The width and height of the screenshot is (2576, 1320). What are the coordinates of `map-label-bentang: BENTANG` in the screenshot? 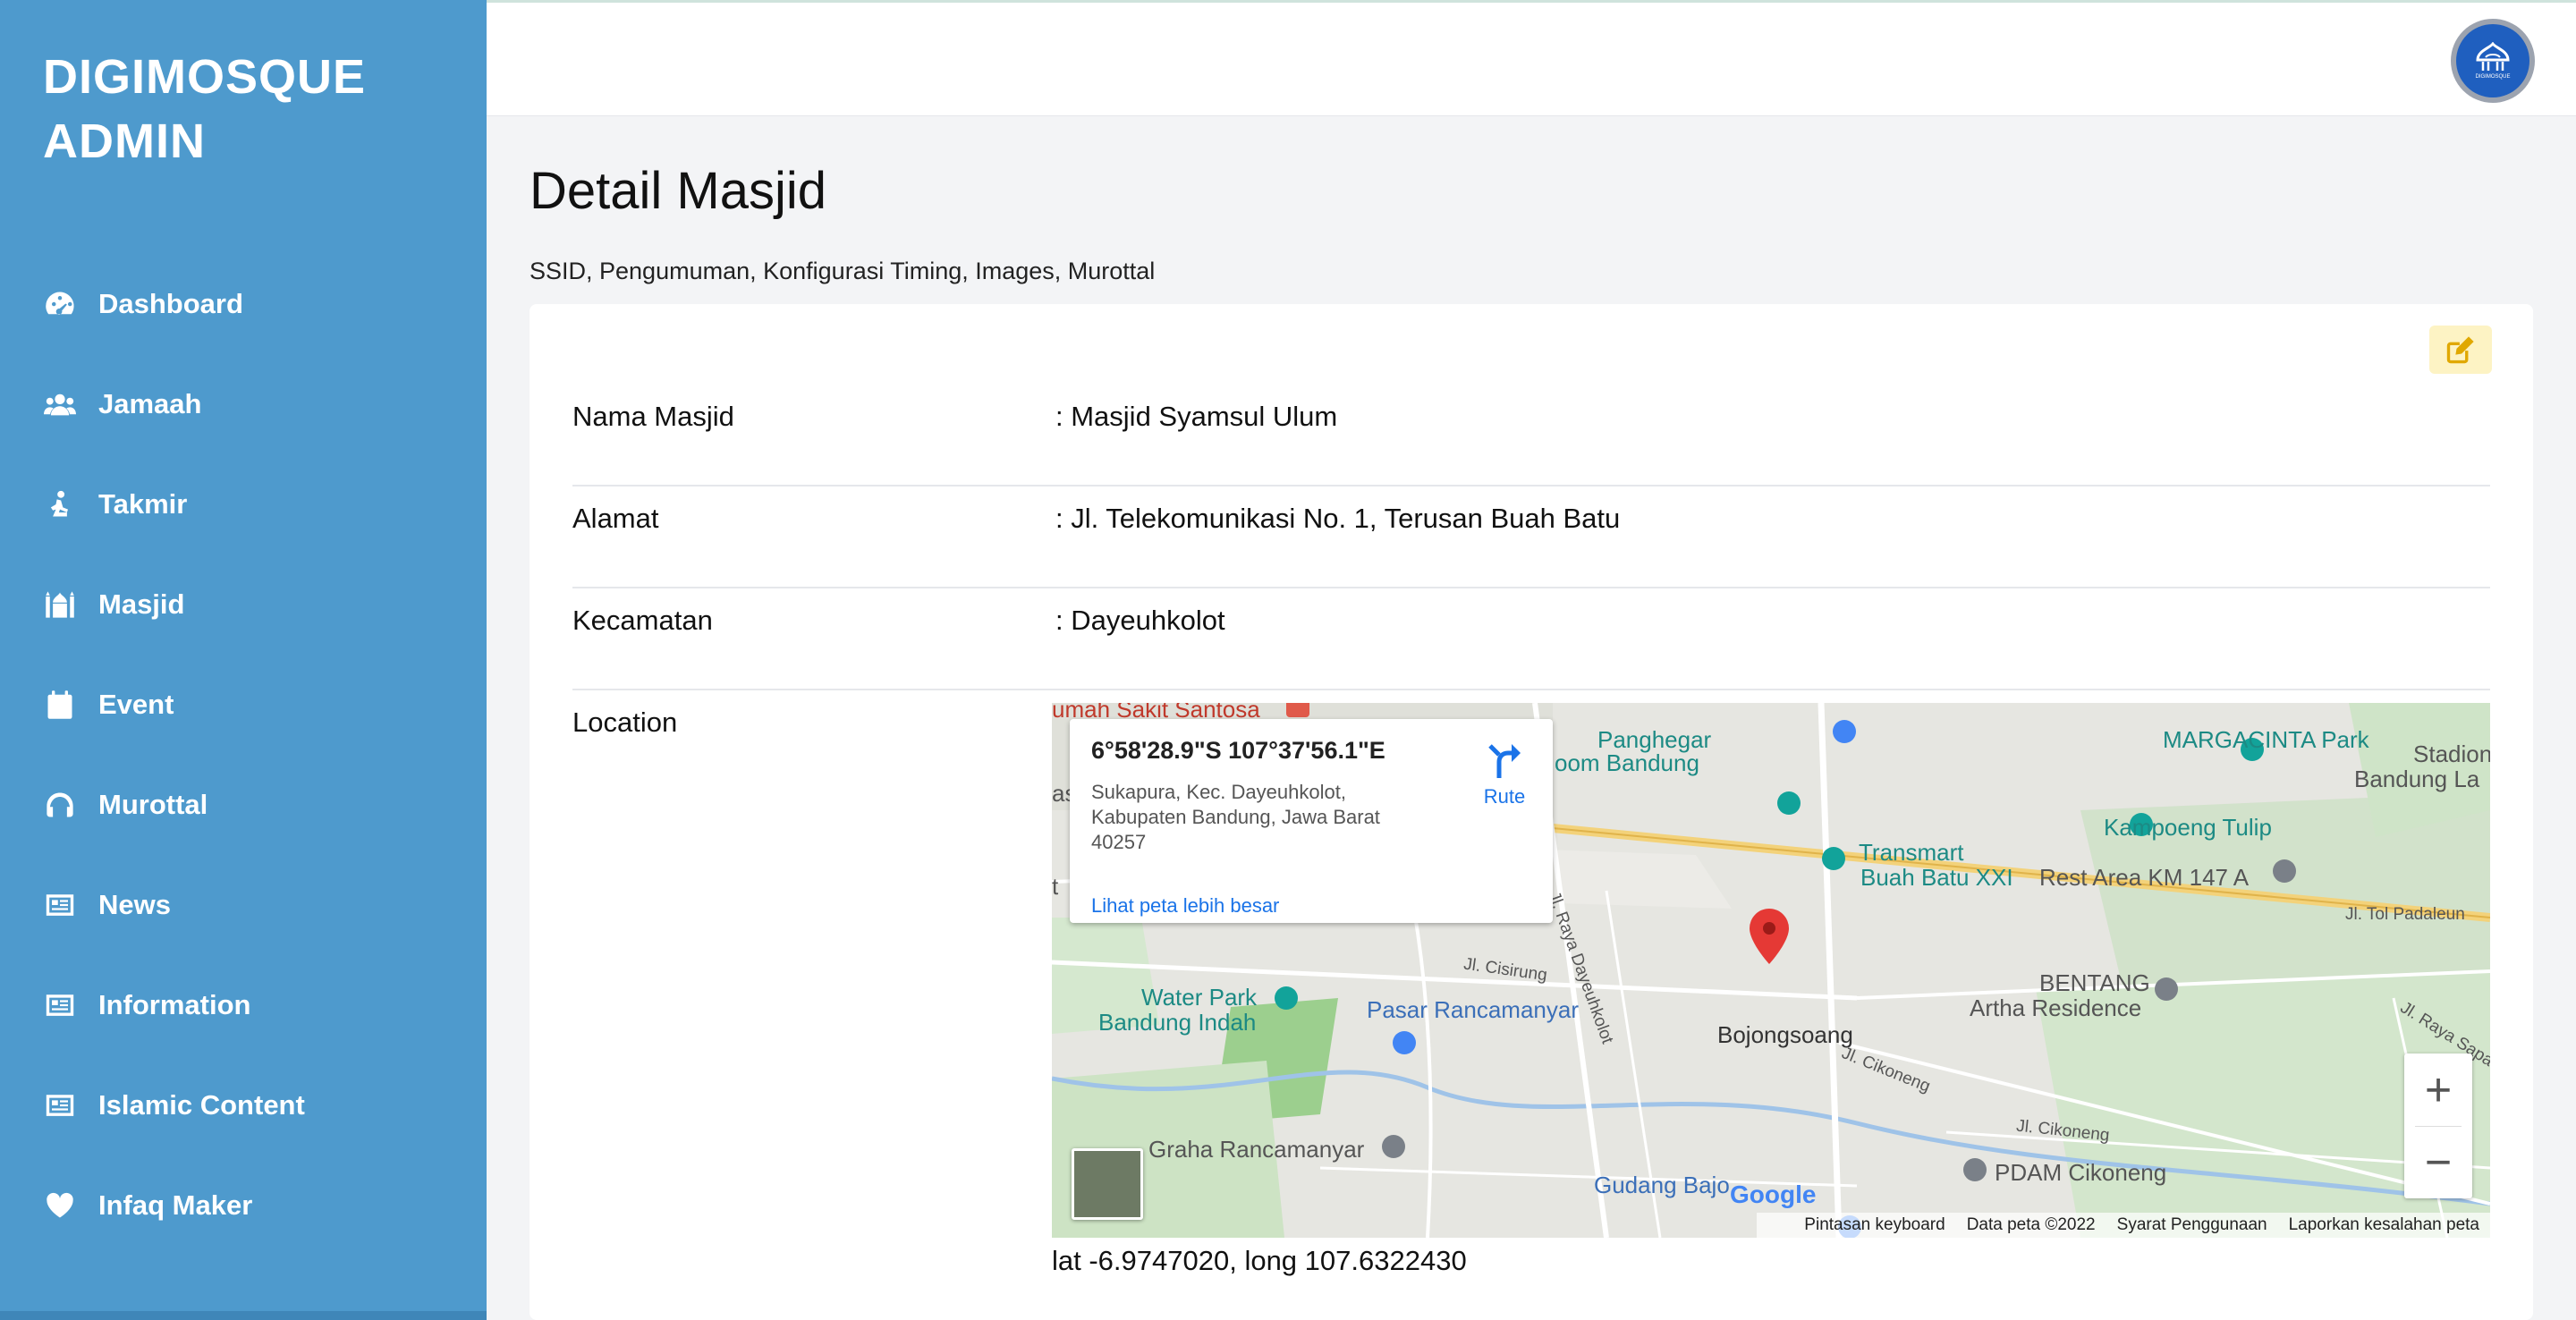 It's located at (2094, 982).